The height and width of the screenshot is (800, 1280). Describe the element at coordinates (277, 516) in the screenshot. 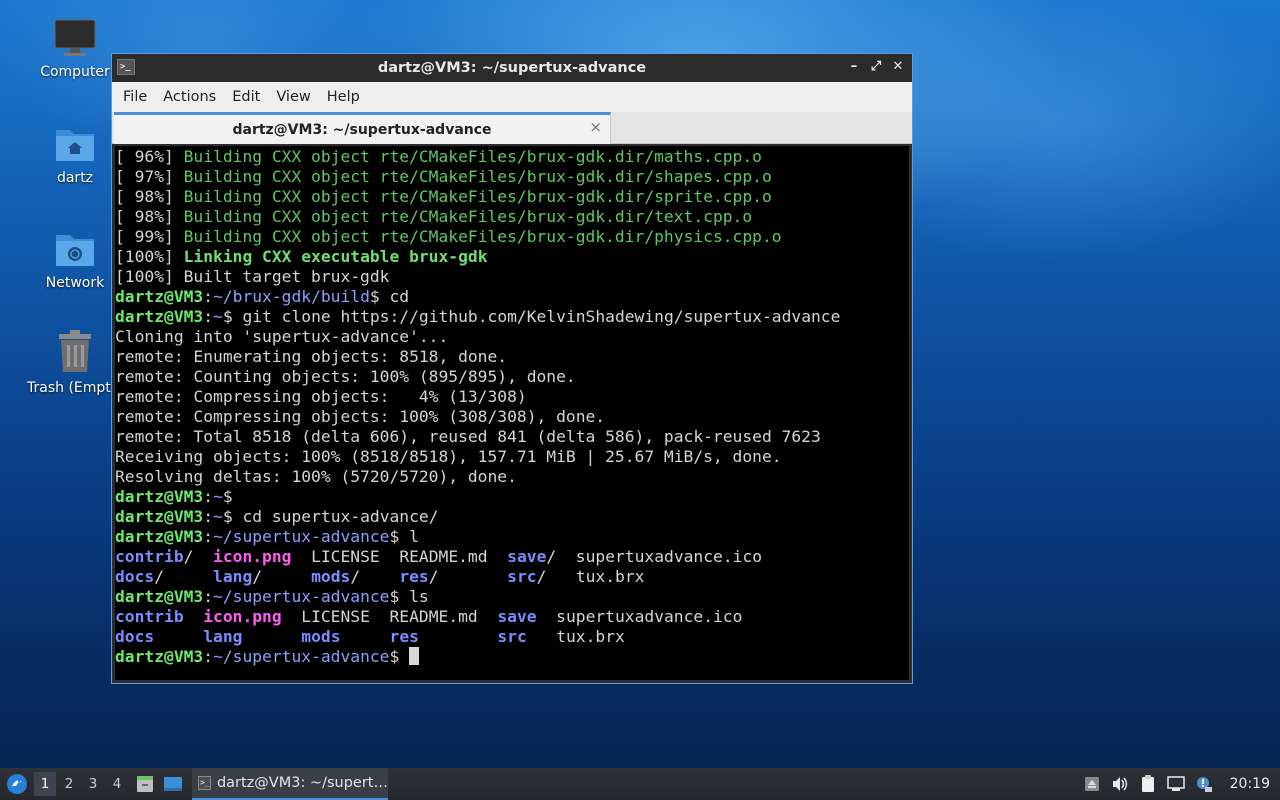

I see `terminal-prompt-line: dartz@VM3:~$ cd supertux-advance/` at that location.